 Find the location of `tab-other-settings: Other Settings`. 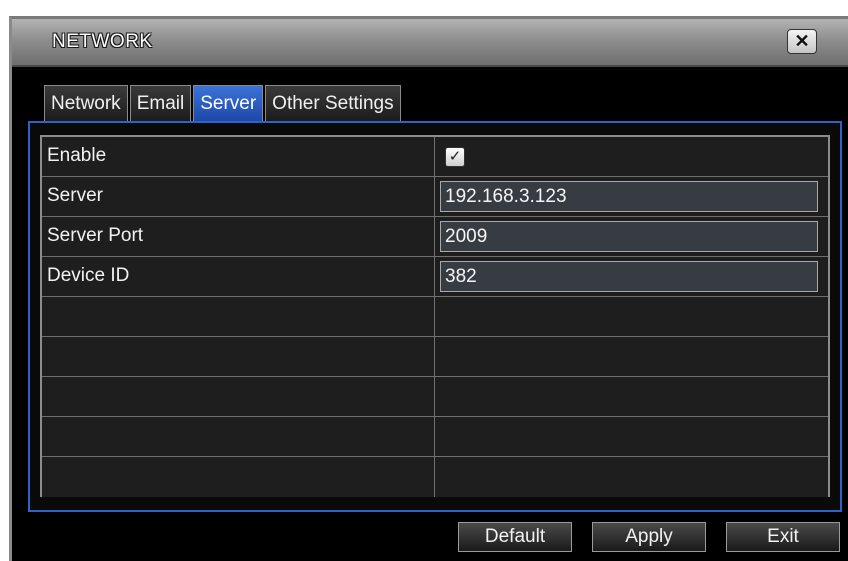

tab-other-settings: Other Settings is located at coordinates (333, 103).